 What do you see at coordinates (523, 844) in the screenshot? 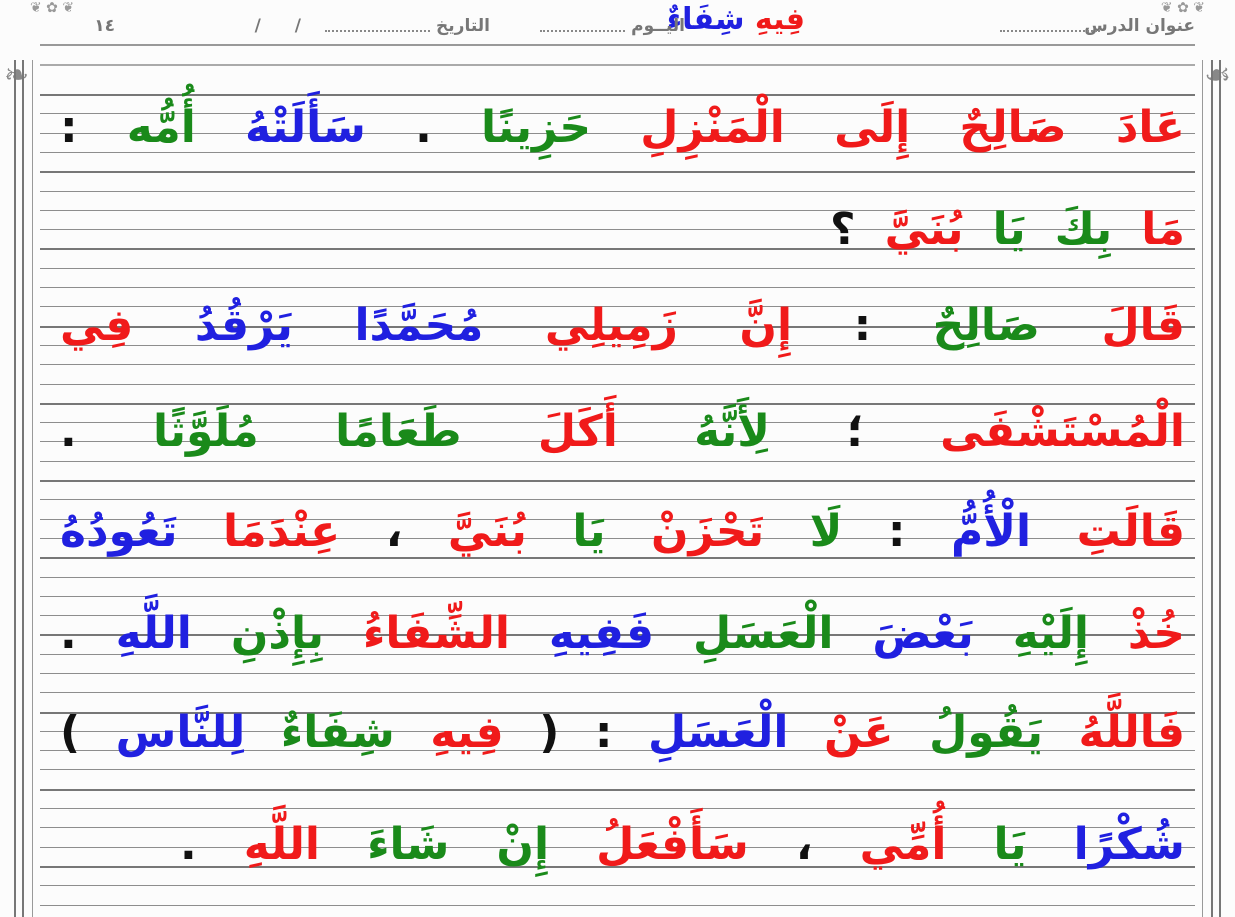
I see `word: إِنْ` at bounding box center [523, 844].